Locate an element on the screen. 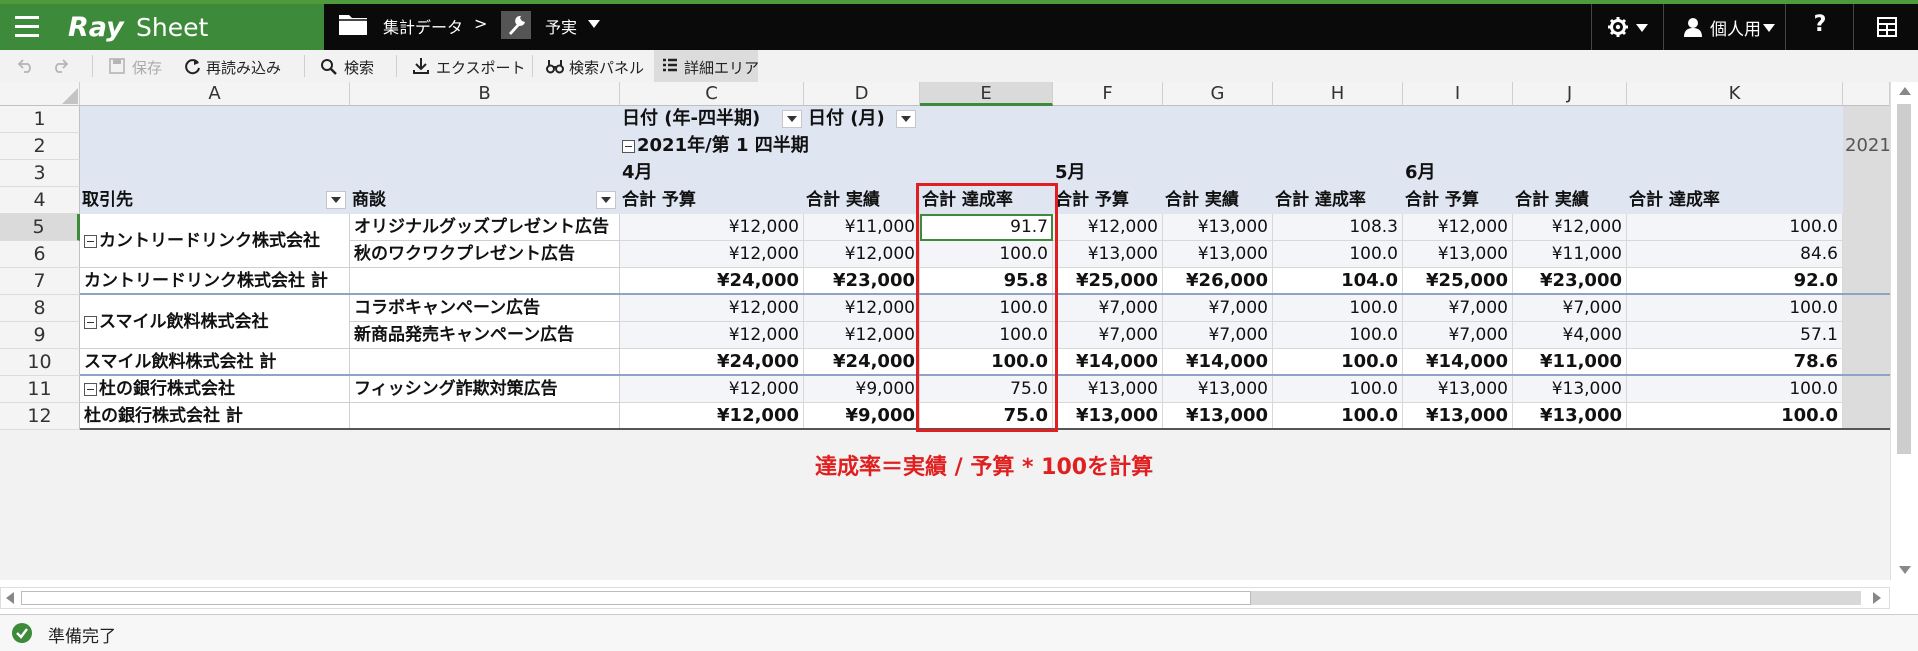 The height and width of the screenshot is (651, 1918). month-header: 4月 is located at coordinates (637, 173).